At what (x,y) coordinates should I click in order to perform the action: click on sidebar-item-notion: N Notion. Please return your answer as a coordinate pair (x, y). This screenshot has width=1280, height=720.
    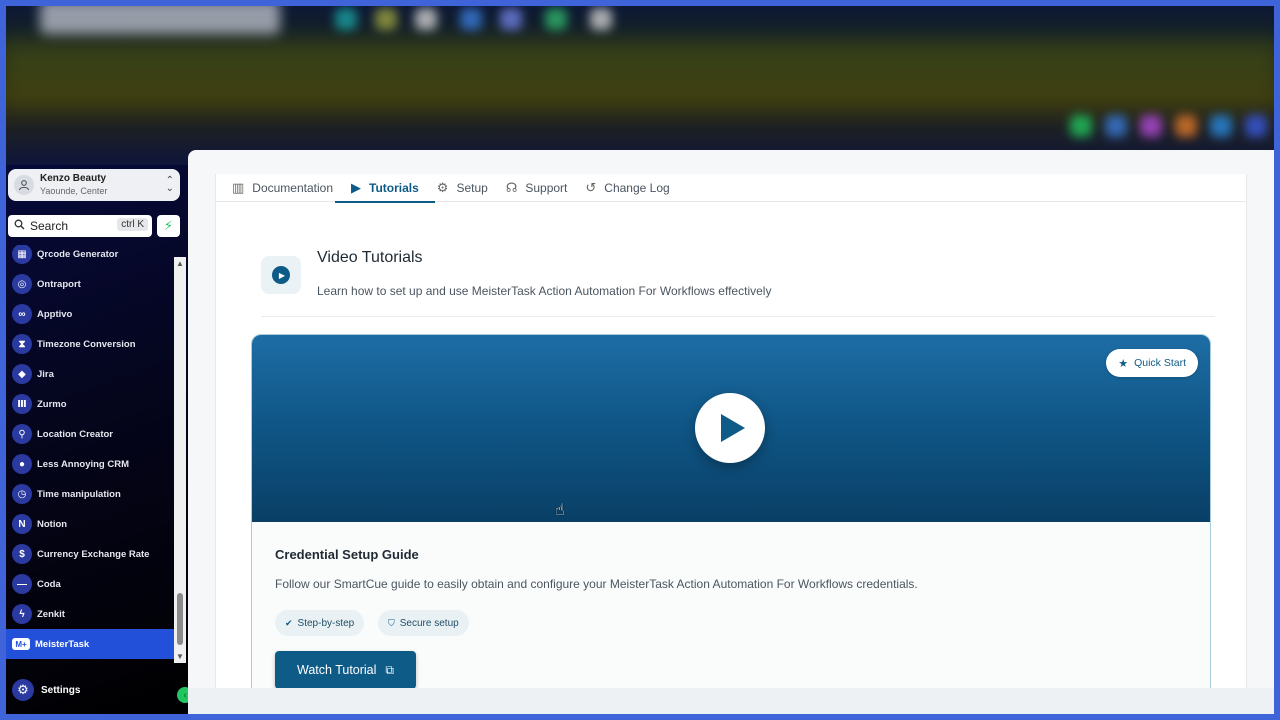
    Looking at the image, I should click on (90, 524).